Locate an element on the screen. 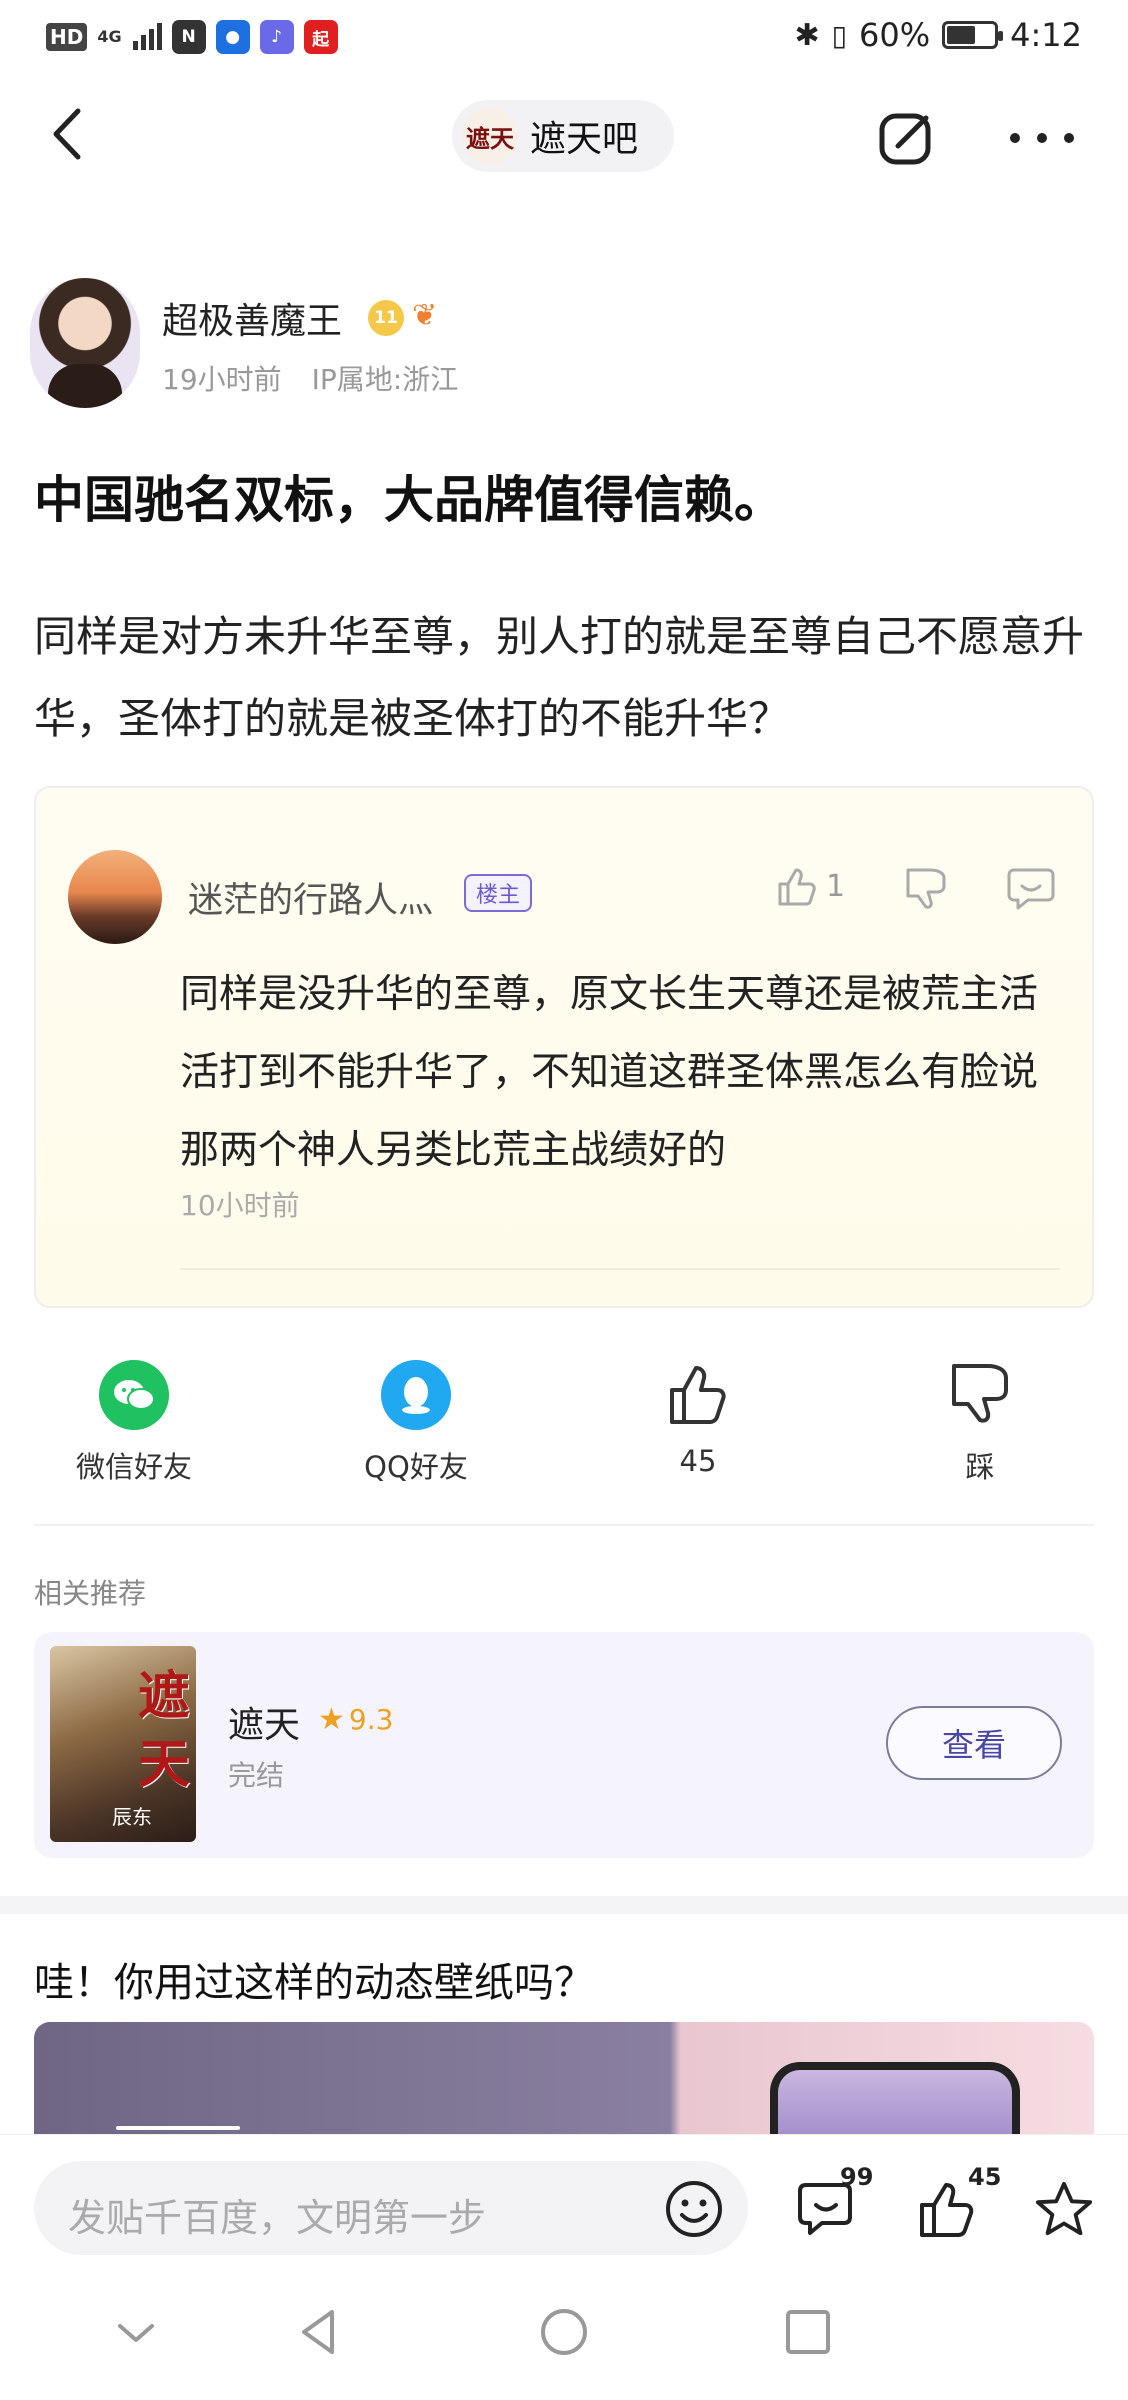 Image resolution: width=1128 pixels, height=2400 pixels. music-app-icon: ♪ is located at coordinates (276, 37).